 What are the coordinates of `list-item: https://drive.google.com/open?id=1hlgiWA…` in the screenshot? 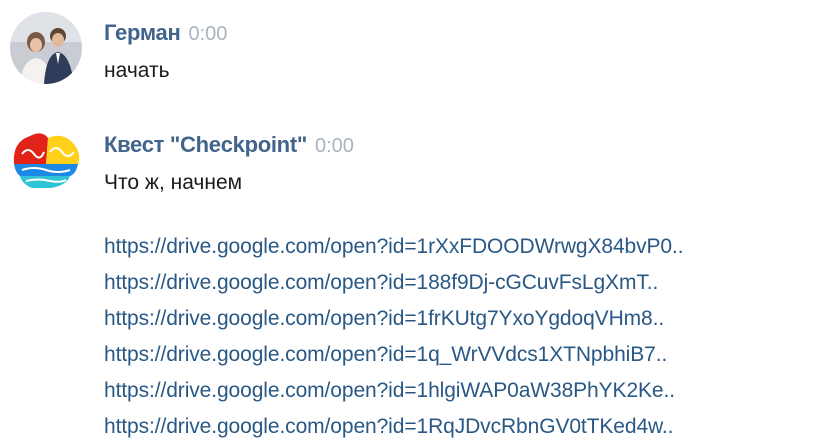 It's located at (393, 391).